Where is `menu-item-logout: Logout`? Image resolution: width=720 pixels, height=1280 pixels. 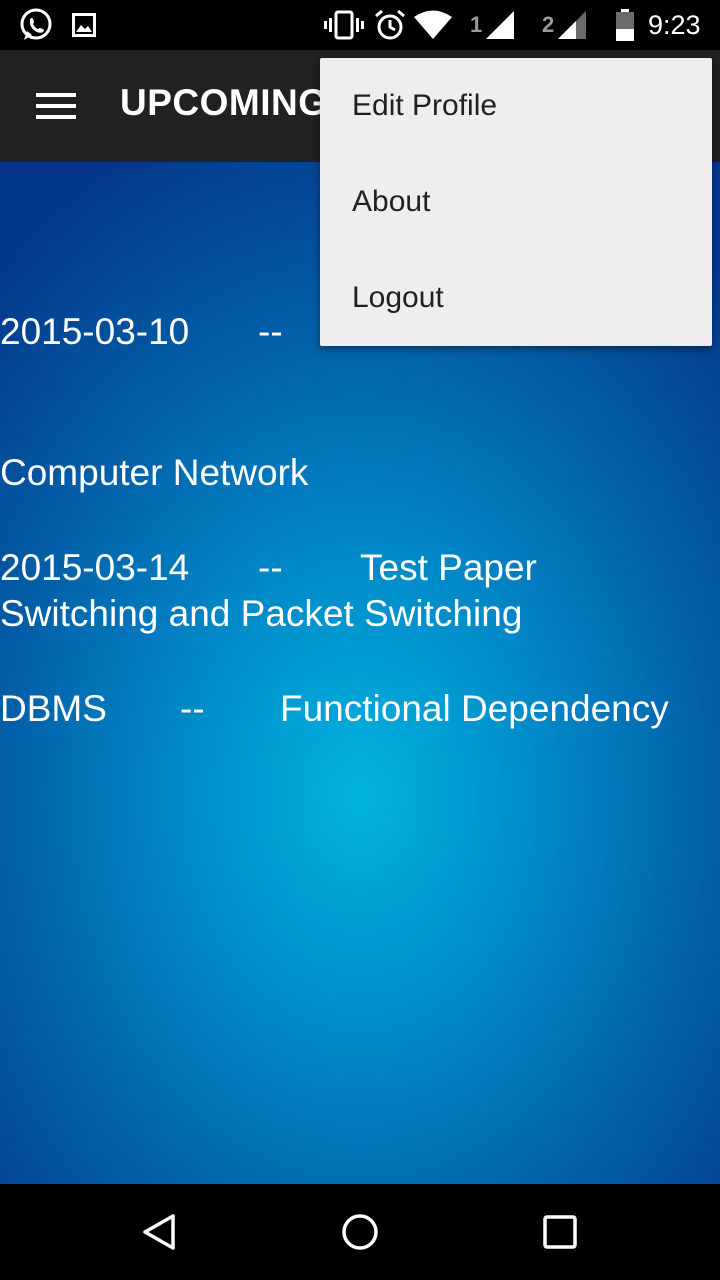 menu-item-logout: Logout is located at coordinates (516, 298).